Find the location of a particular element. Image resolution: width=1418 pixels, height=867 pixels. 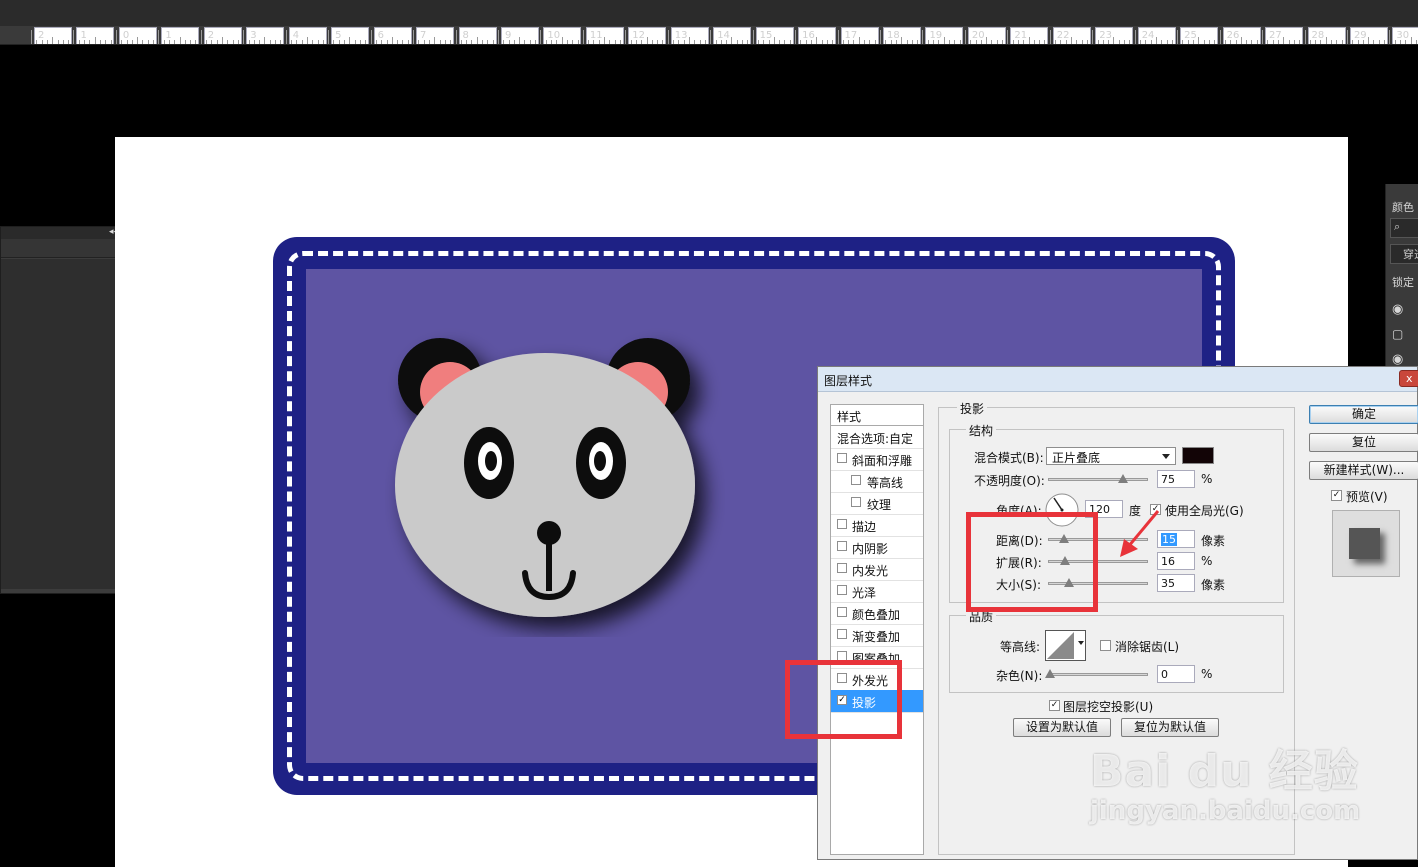

eye-icon: ◉ is located at coordinates (1397, 309).